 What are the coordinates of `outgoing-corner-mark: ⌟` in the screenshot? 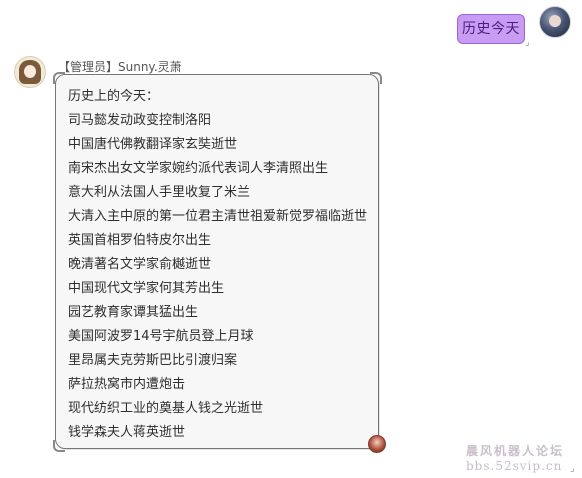 It's located at (527, 42).